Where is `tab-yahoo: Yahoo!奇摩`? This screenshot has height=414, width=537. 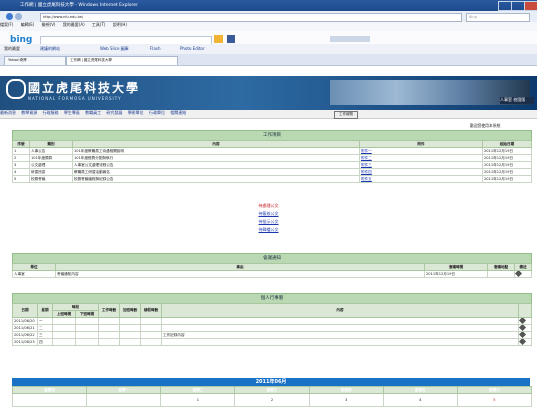 tab-yahoo: Yahoo!奇摩 is located at coordinates (35, 60).